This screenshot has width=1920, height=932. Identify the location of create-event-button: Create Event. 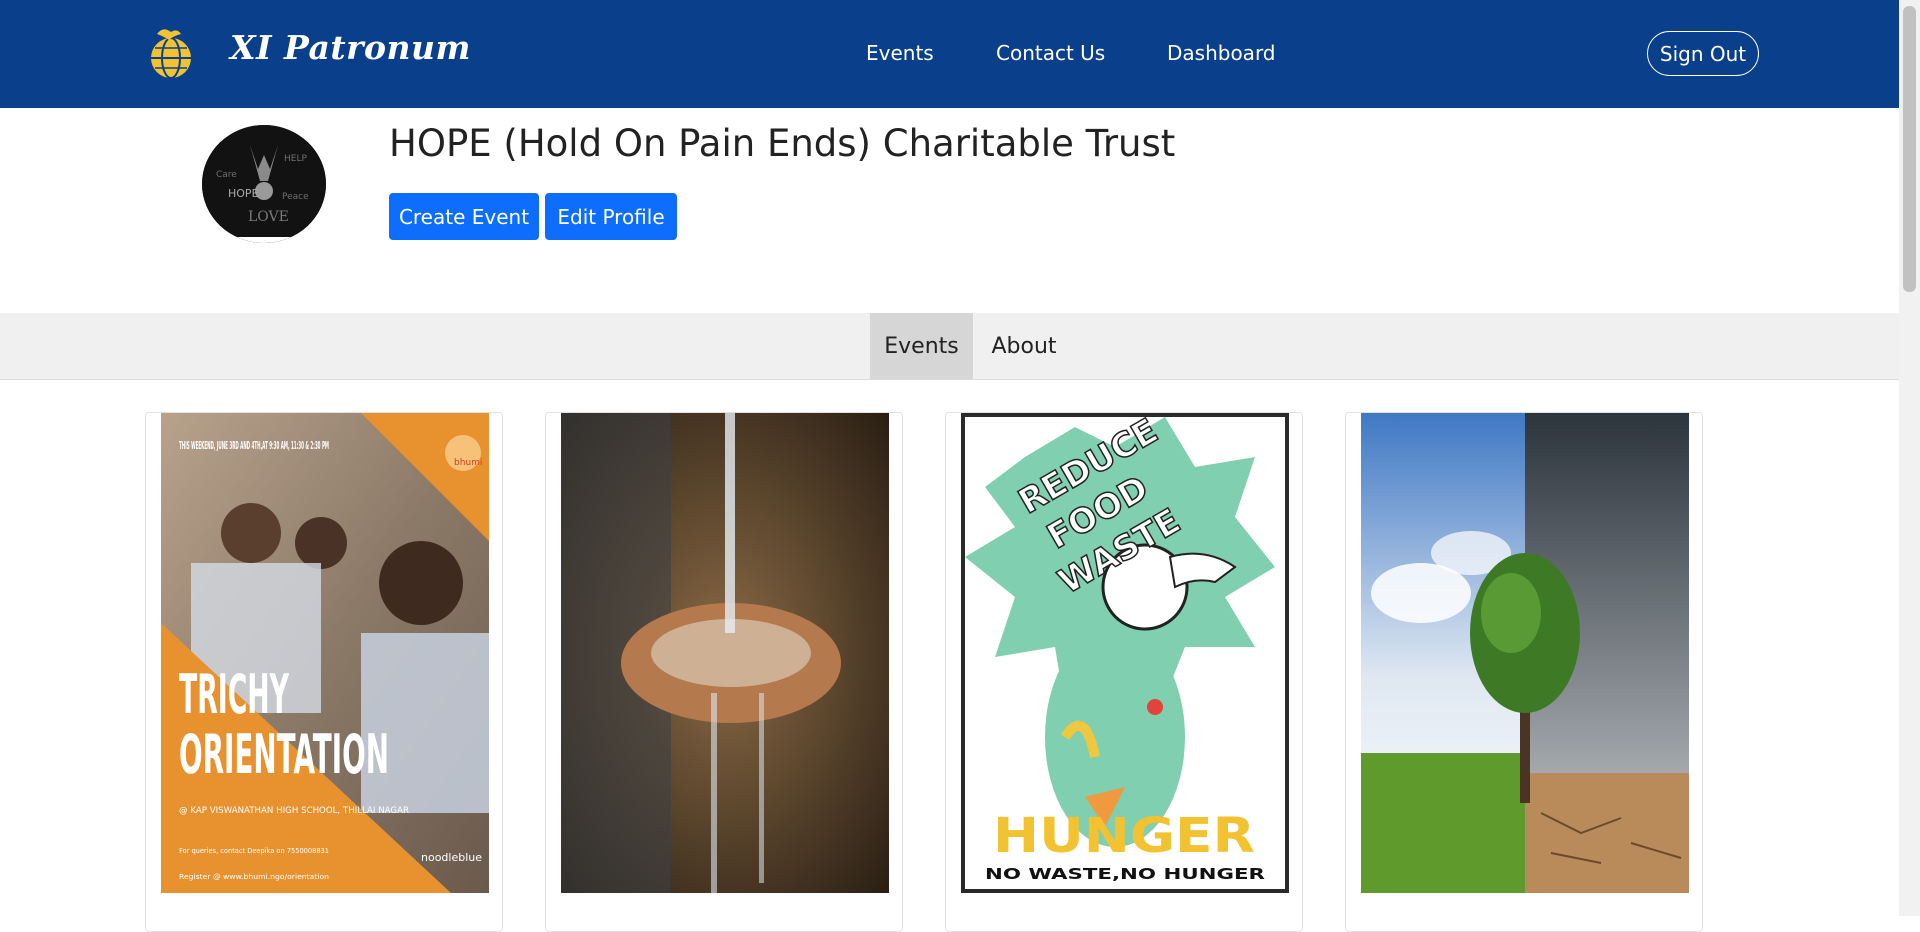
(464, 216).